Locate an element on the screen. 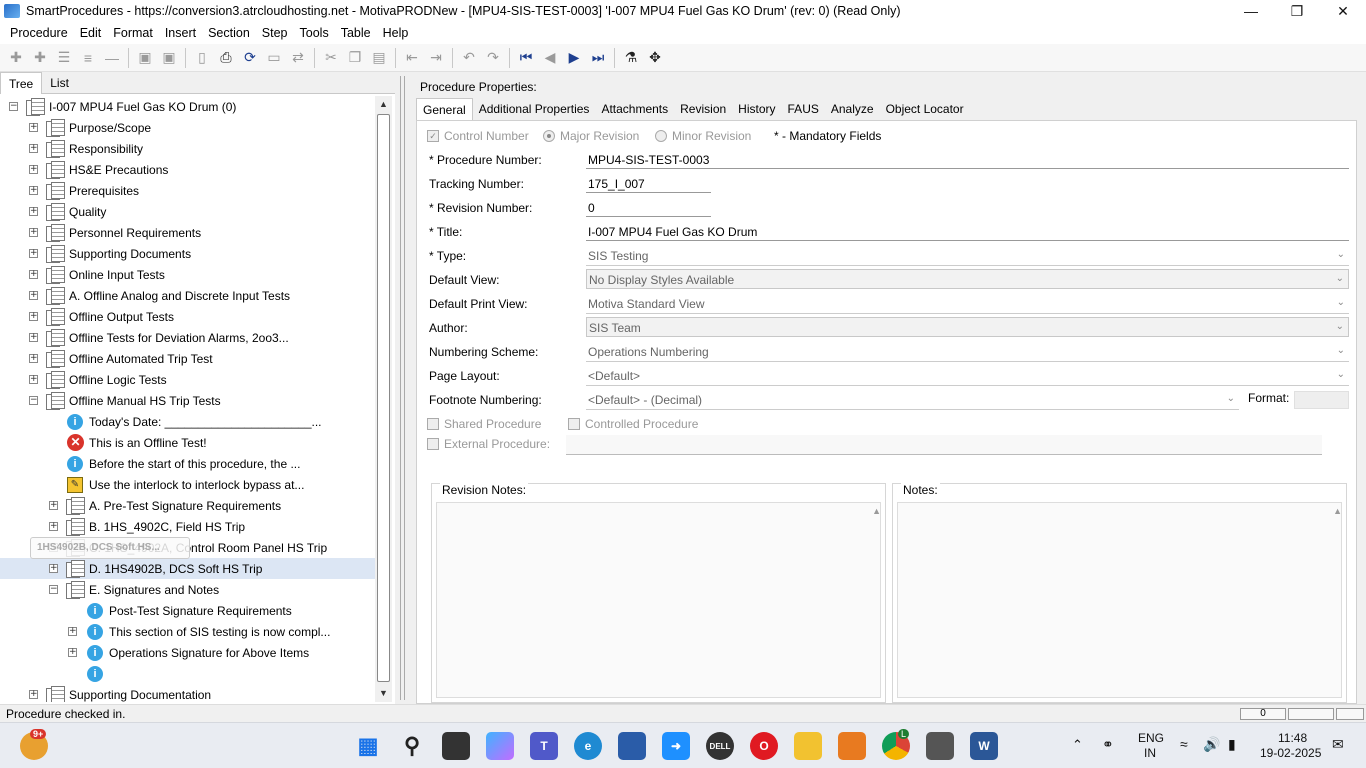 The height and width of the screenshot is (768, 1366). task-view-icon is located at coordinates (456, 746).